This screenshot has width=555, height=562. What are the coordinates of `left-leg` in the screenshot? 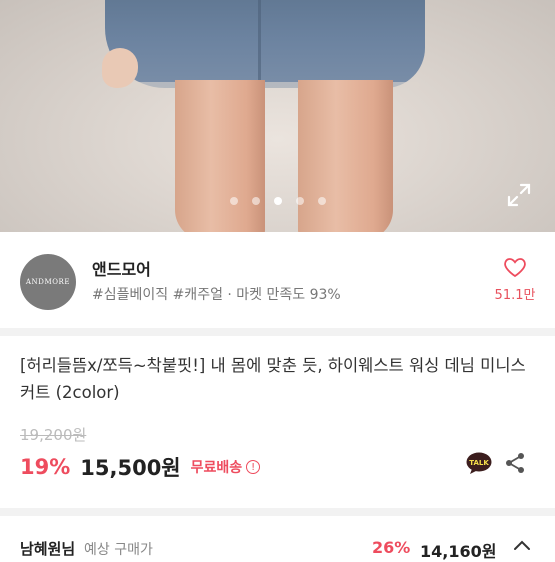 It's located at (220, 156).